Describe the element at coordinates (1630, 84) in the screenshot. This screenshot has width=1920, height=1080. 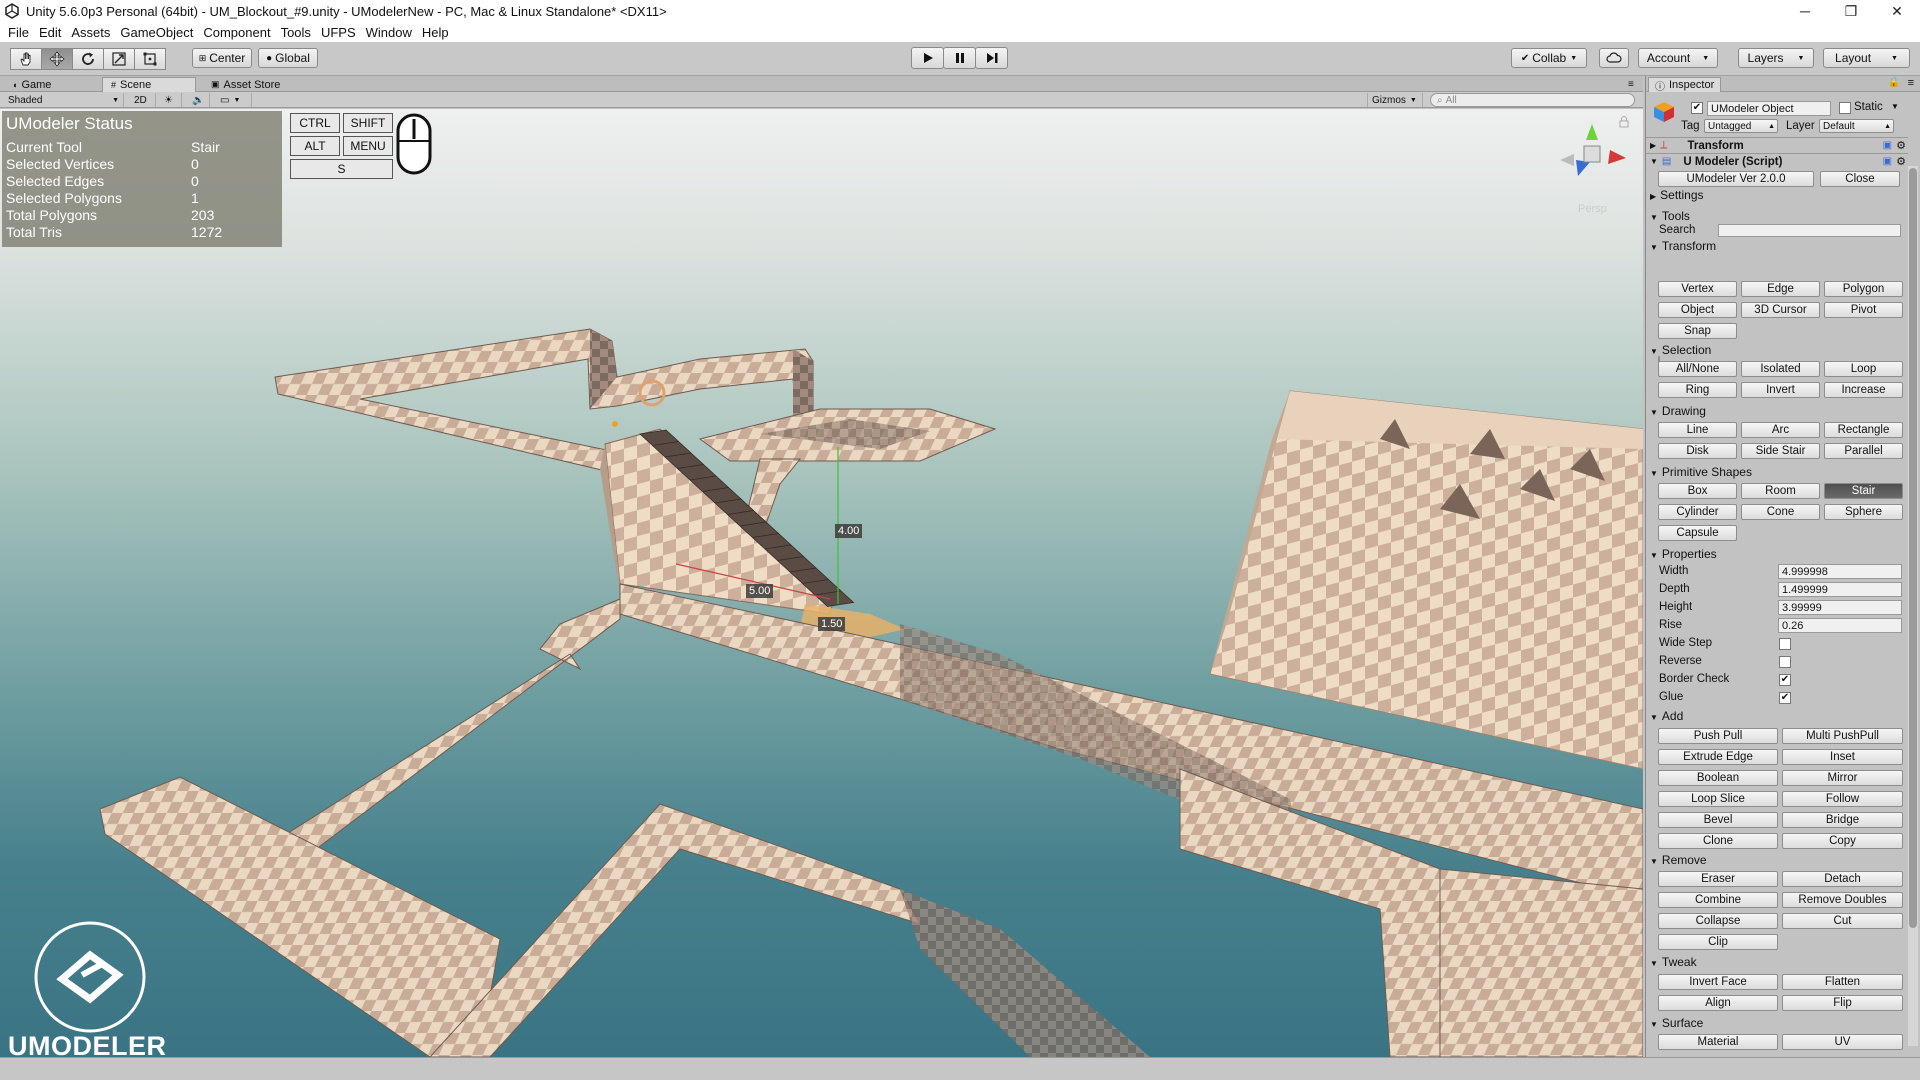
I see `tab-options-menu: ≡` at that location.